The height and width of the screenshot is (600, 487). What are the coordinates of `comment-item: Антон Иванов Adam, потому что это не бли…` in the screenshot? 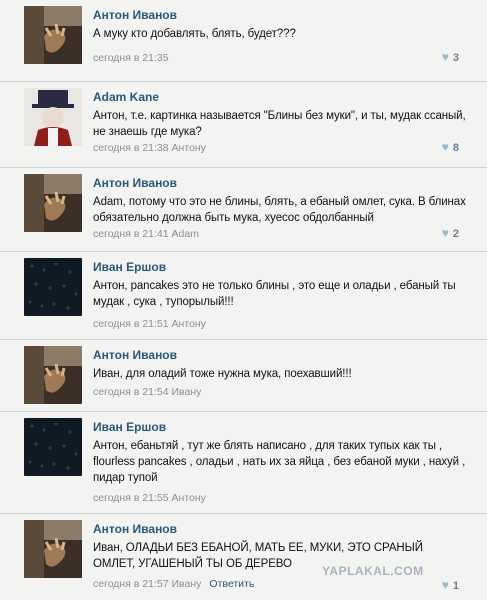 It's located at (243, 210).